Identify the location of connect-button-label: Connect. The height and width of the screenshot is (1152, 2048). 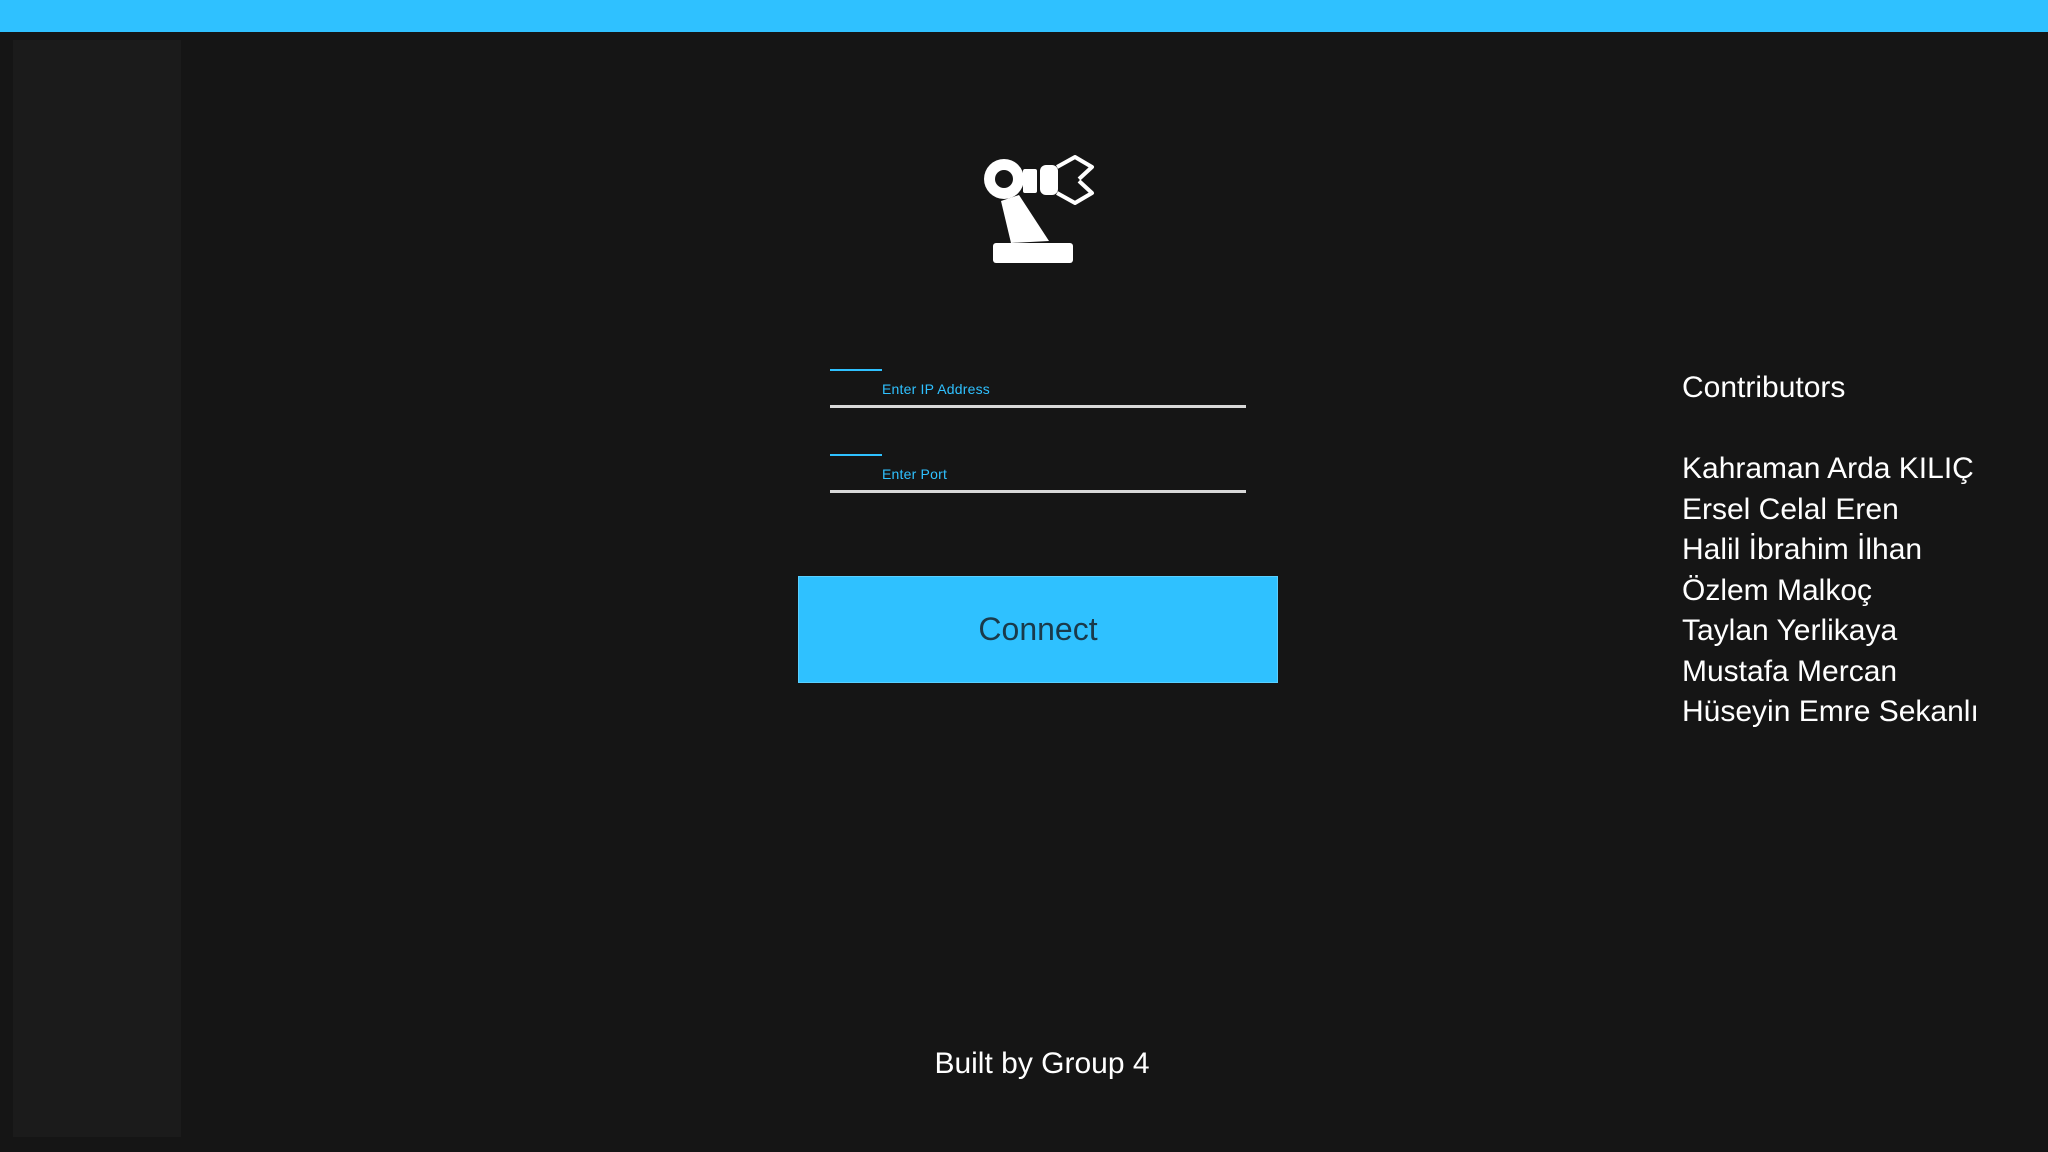
(1038, 629).